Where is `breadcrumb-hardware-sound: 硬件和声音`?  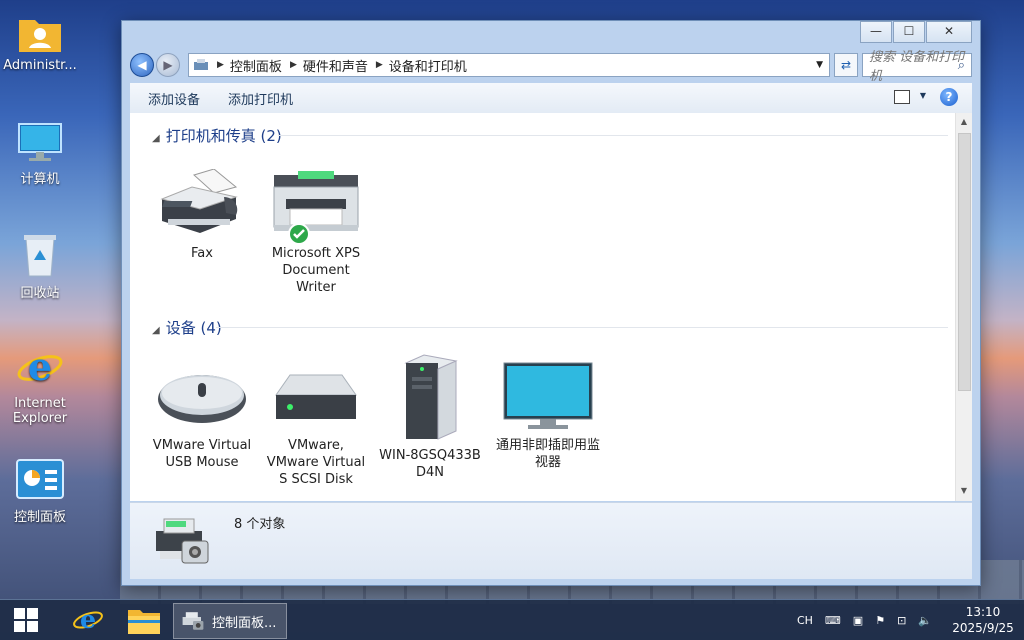 breadcrumb-hardware-sound: 硬件和声音 is located at coordinates (335, 65).